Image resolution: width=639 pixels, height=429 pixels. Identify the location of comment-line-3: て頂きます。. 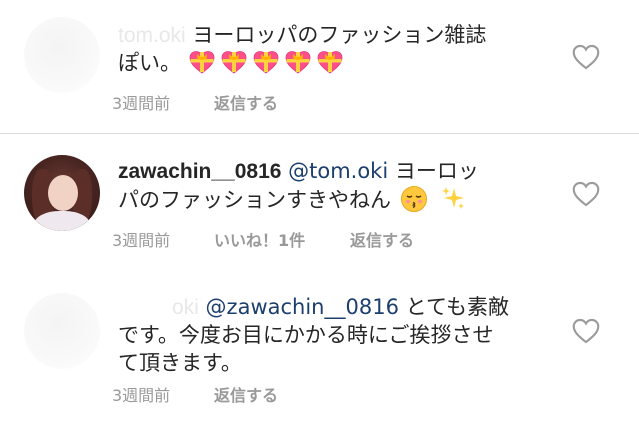
(180, 363).